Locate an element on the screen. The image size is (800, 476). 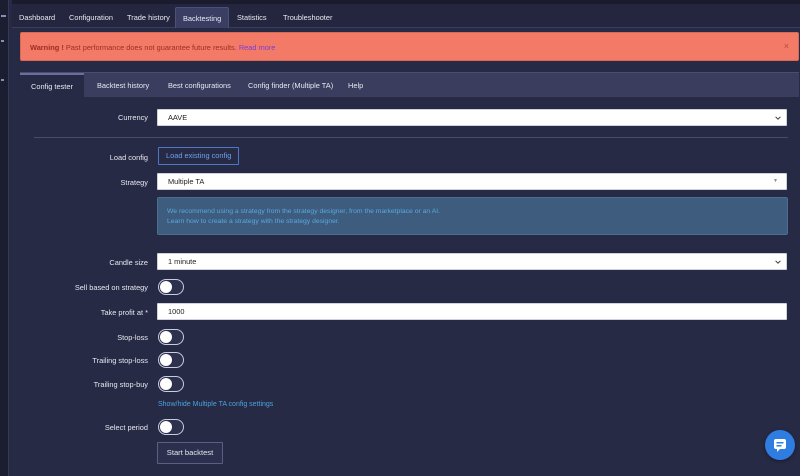
stop-loss-toggle is located at coordinates (171, 337).